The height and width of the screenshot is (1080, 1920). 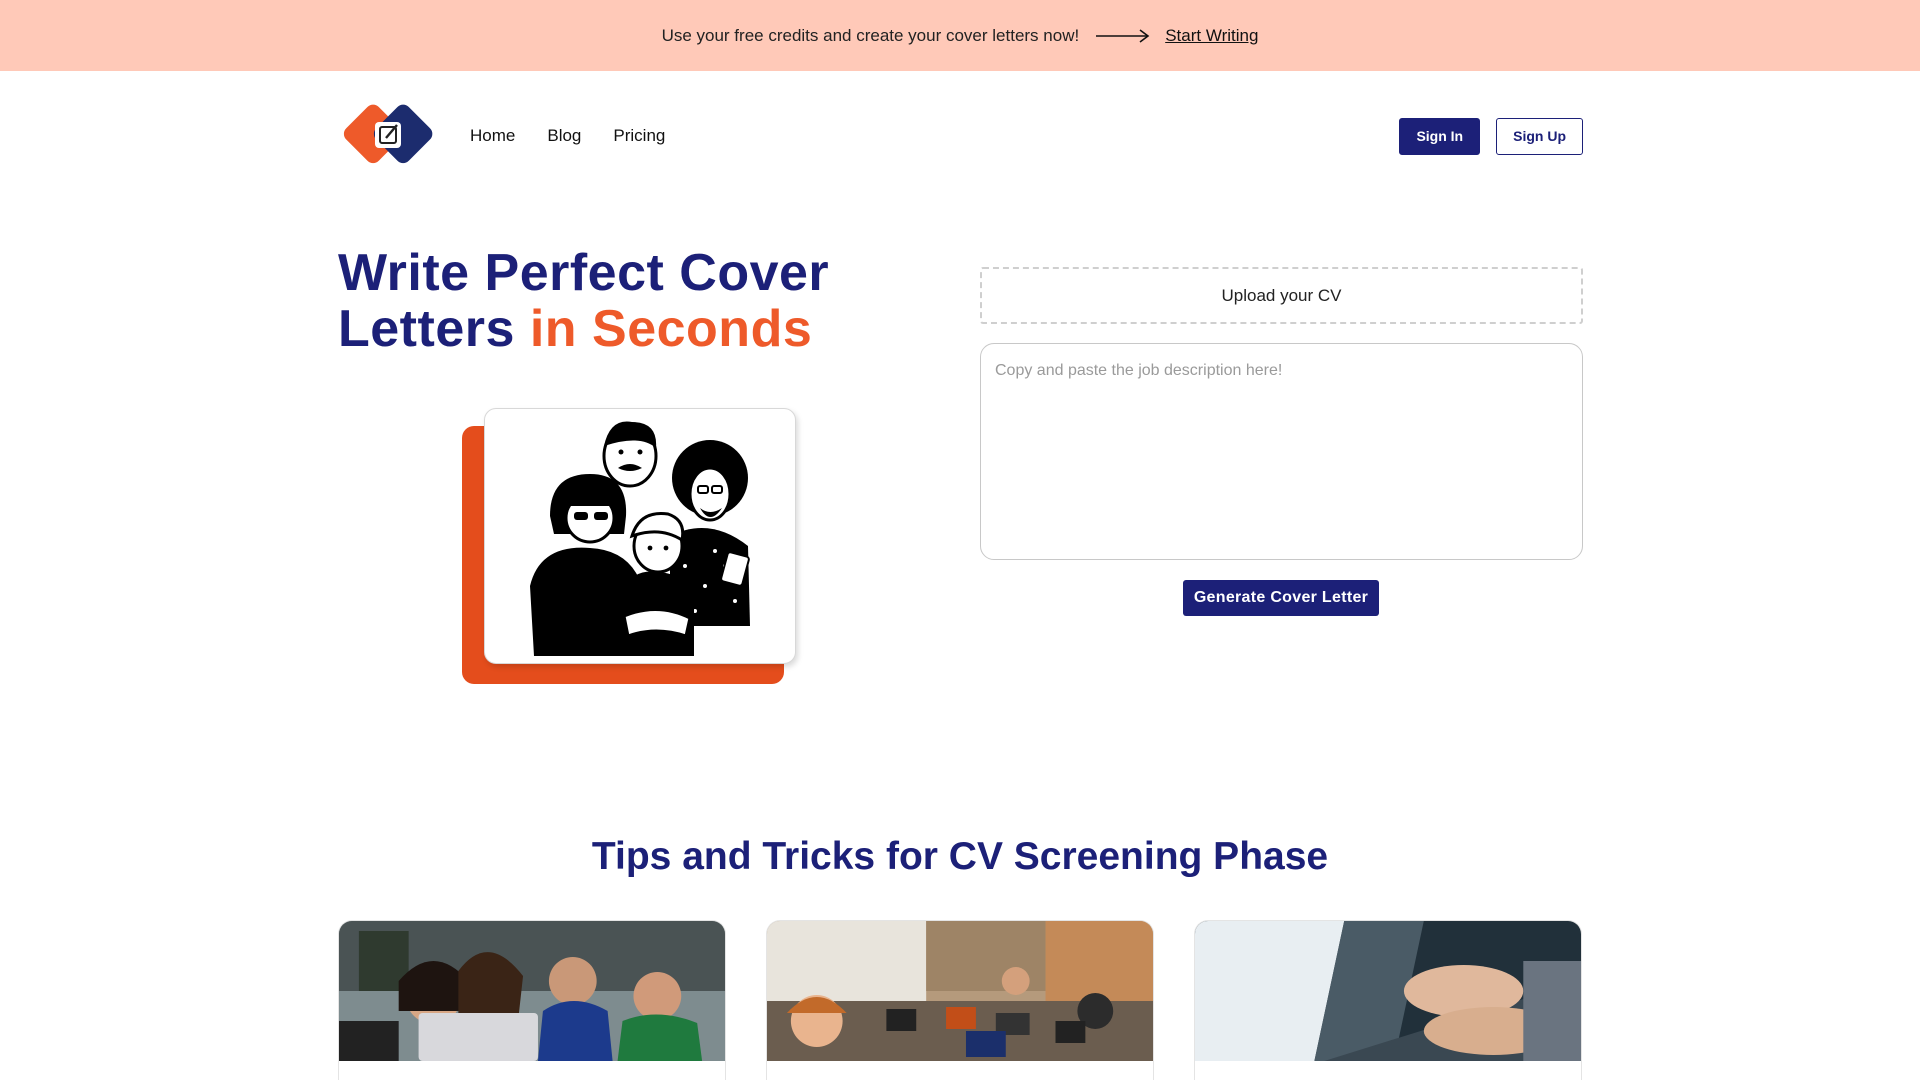 What do you see at coordinates (960, 991) in the screenshot?
I see `meeting-room-photo` at bounding box center [960, 991].